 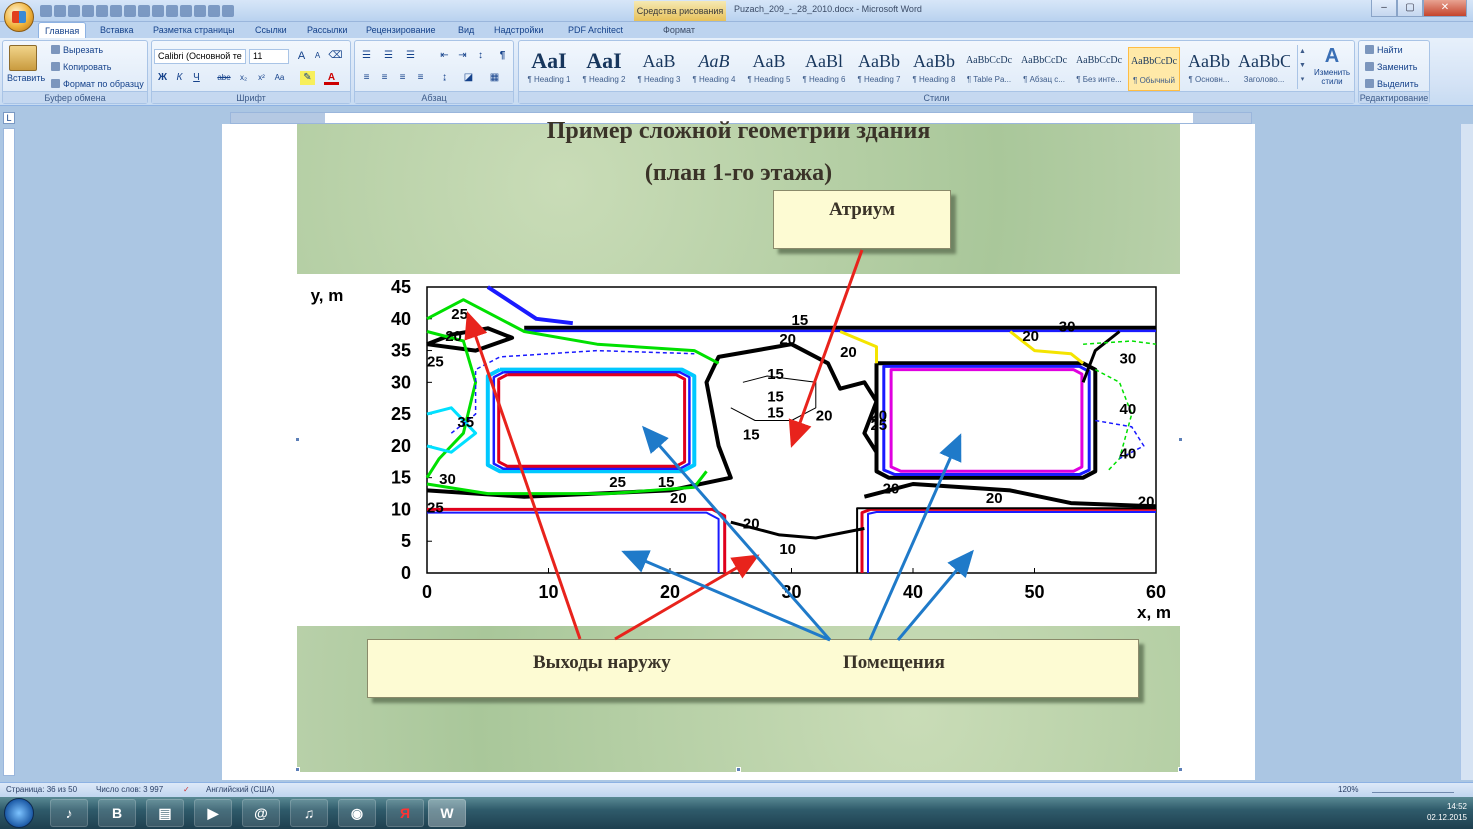 What do you see at coordinates (480, 56) in the screenshot?
I see `sort-icon: ↕` at bounding box center [480, 56].